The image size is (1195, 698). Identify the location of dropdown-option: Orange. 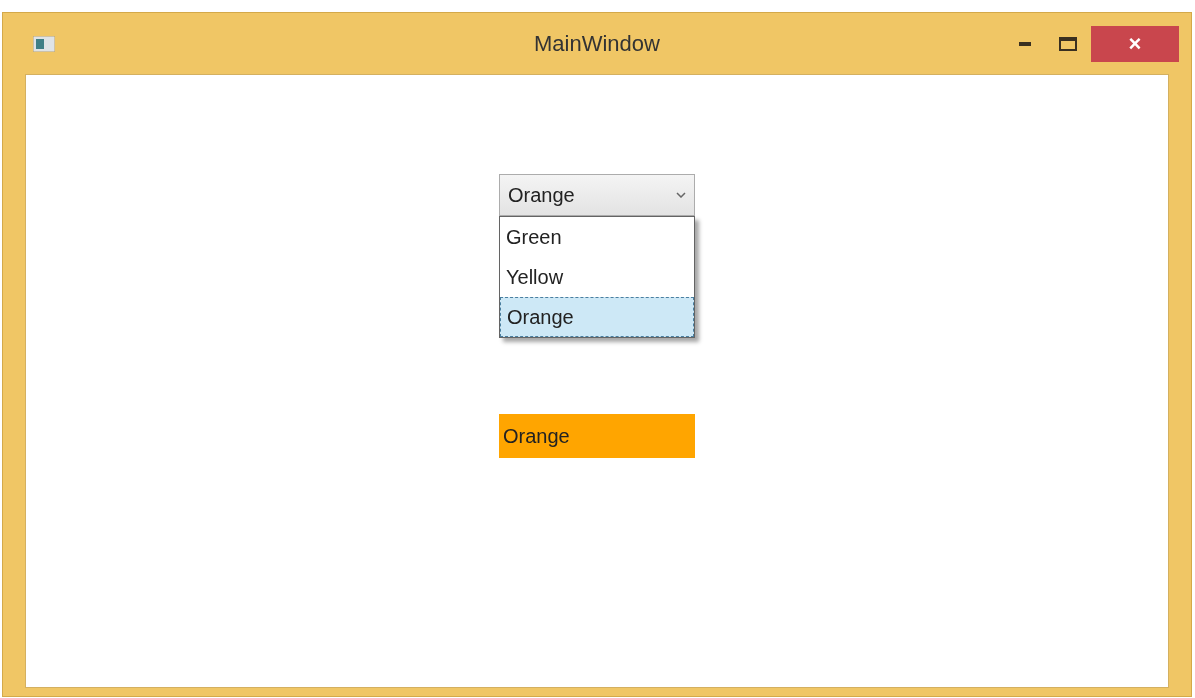
(597, 317).